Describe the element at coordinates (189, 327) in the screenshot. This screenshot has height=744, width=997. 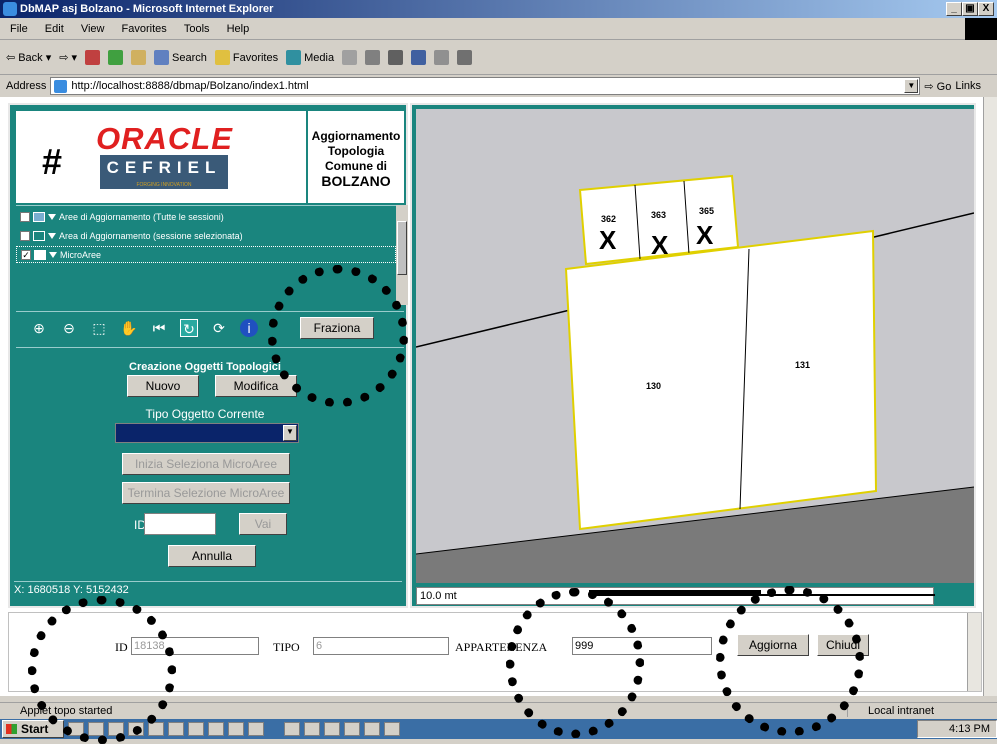
I see `refresh-icon: ↻` at that location.